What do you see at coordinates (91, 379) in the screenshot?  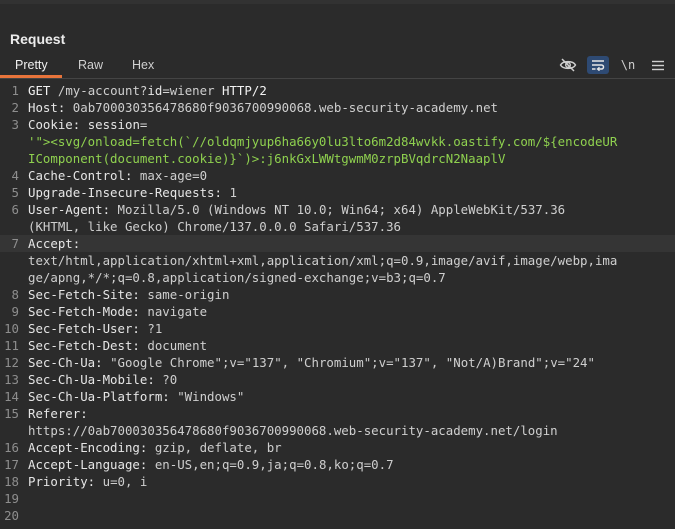 I see `header-name: Sec-Ch-Ua-Mobile:` at bounding box center [91, 379].